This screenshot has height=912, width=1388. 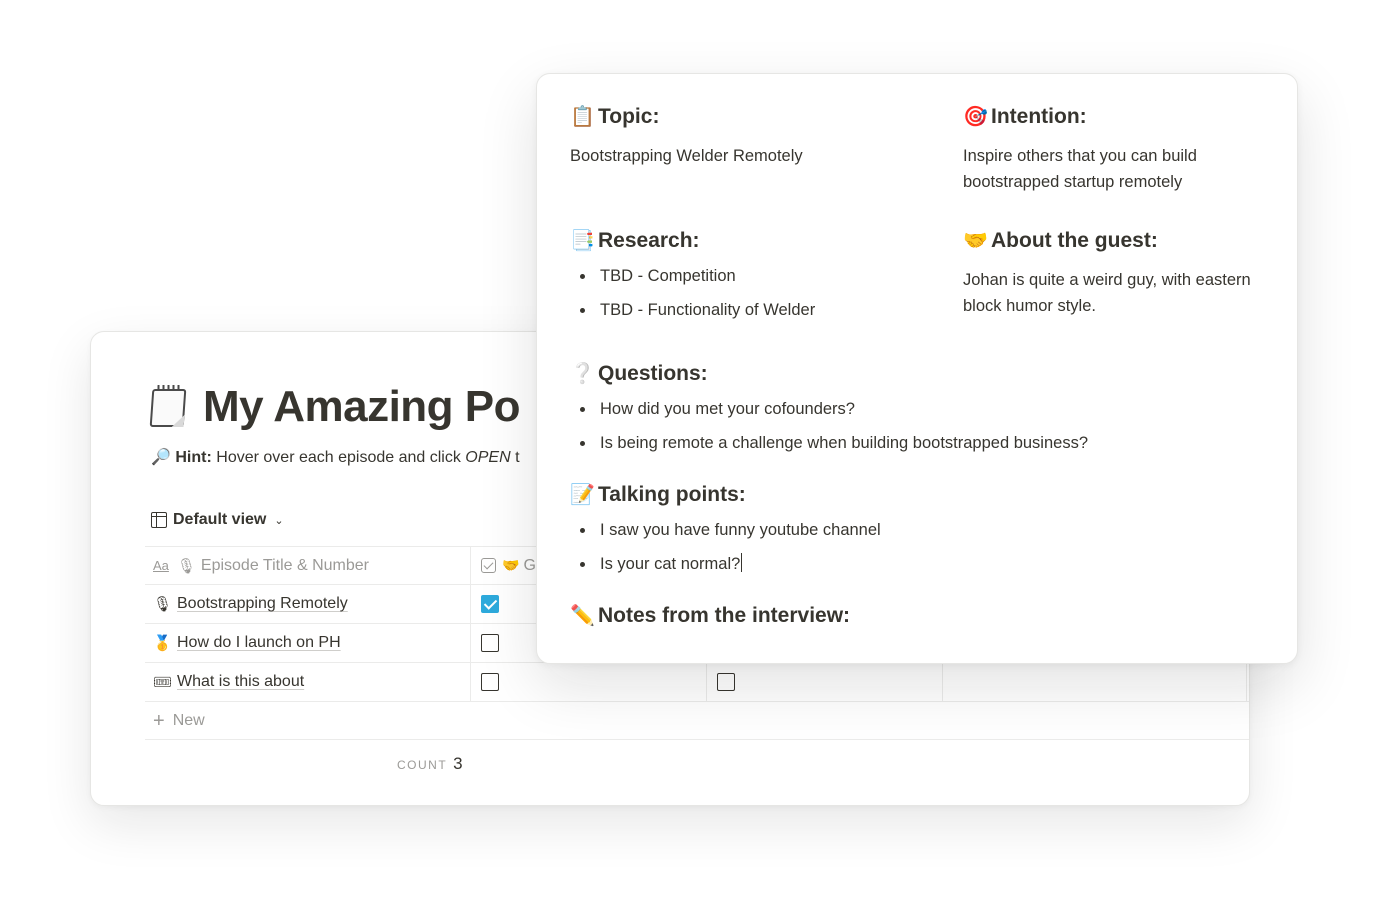 What do you see at coordinates (159, 720) in the screenshot?
I see `plus-icon: +` at bounding box center [159, 720].